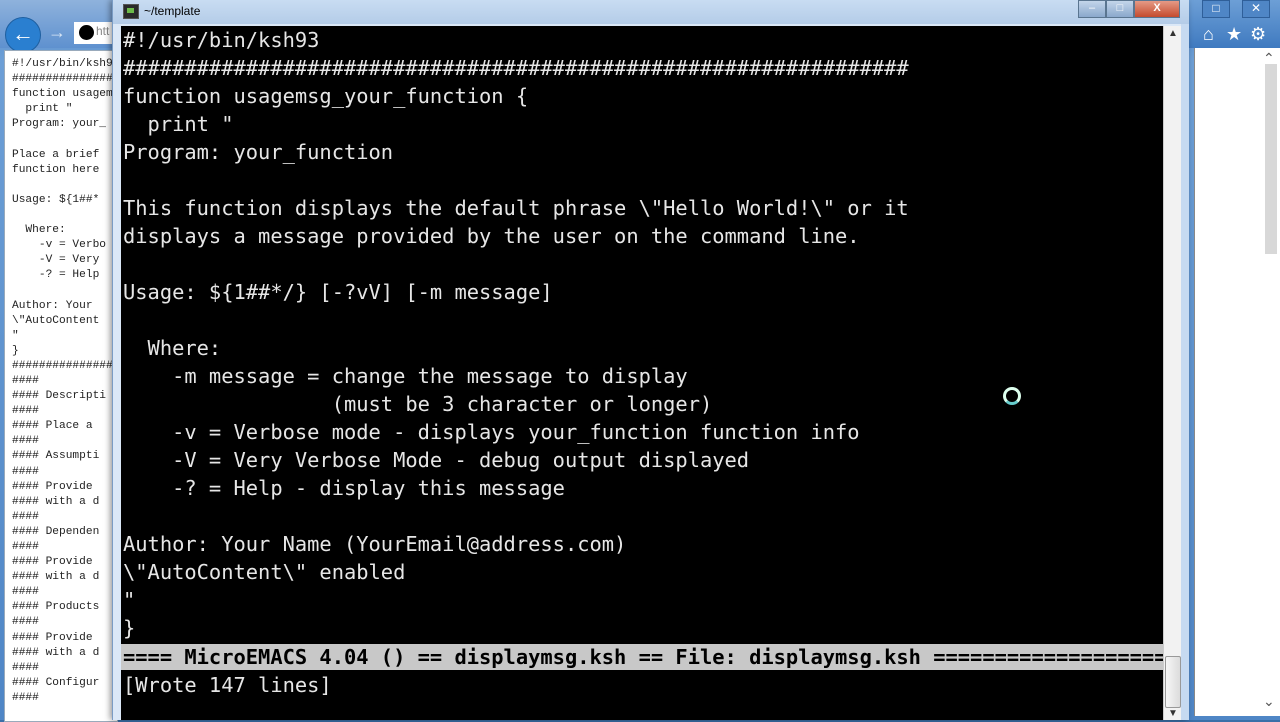 The image size is (1280, 722). What do you see at coordinates (172, 11) in the screenshot?
I see `window-title: ~/template` at bounding box center [172, 11].